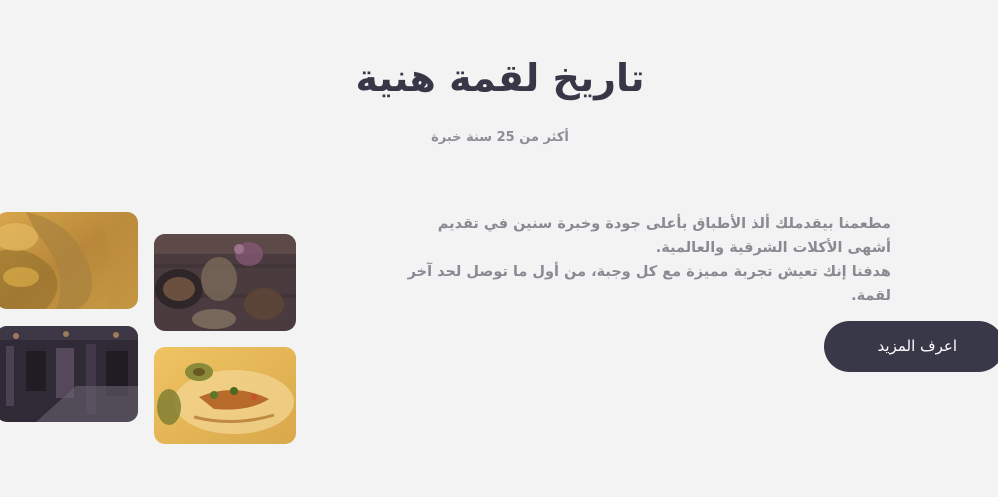  What do you see at coordinates (69, 260) in the screenshot?
I see `grilled-bread-photo` at bounding box center [69, 260].